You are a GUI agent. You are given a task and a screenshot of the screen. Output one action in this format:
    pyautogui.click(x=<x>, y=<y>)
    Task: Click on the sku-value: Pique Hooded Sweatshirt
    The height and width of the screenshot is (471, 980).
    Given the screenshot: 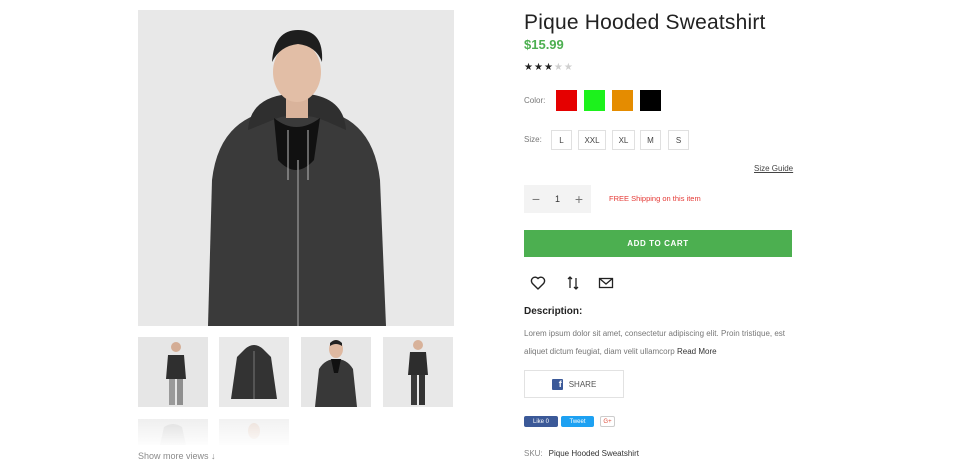 What is the action you would take?
    pyautogui.click(x=593, y=453)
    